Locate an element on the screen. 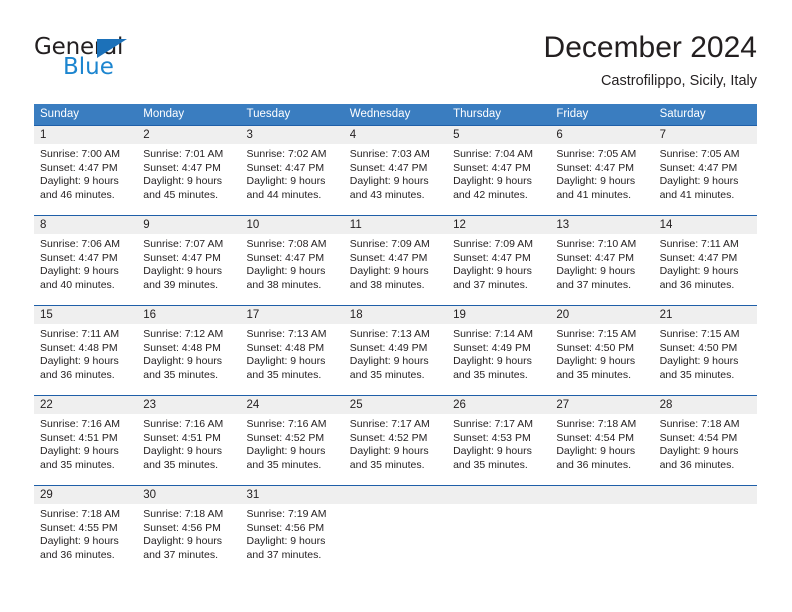 The image size is (792, 612). day-number: 27 is located at coordinates (601, 405).